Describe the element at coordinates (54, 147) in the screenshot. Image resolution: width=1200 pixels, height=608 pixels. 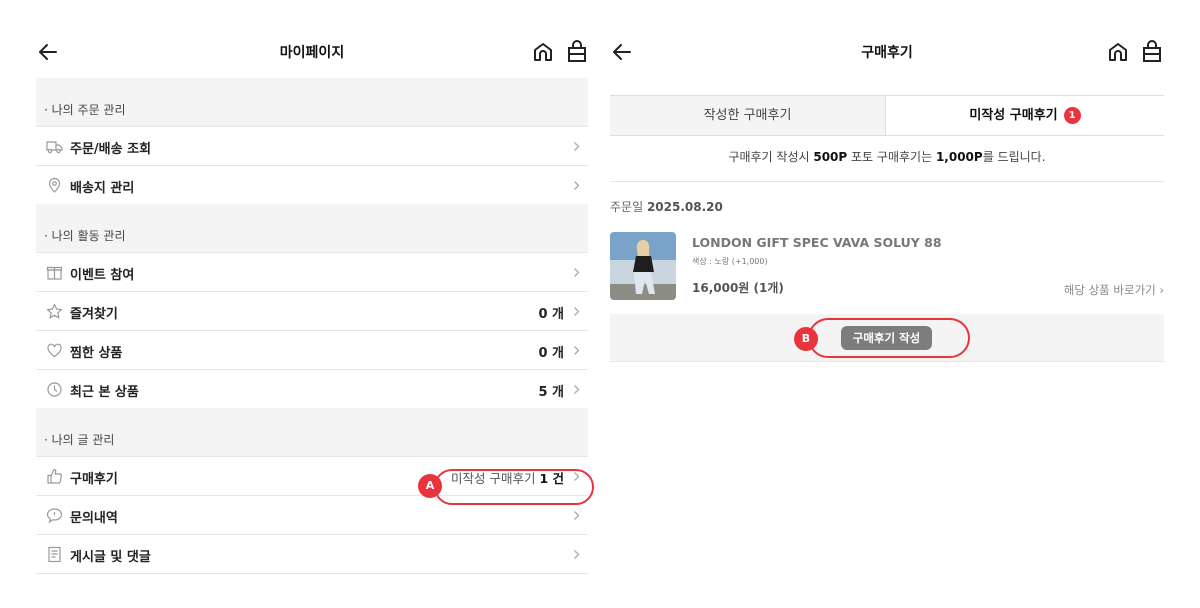
I see `truck-icon` at that location.